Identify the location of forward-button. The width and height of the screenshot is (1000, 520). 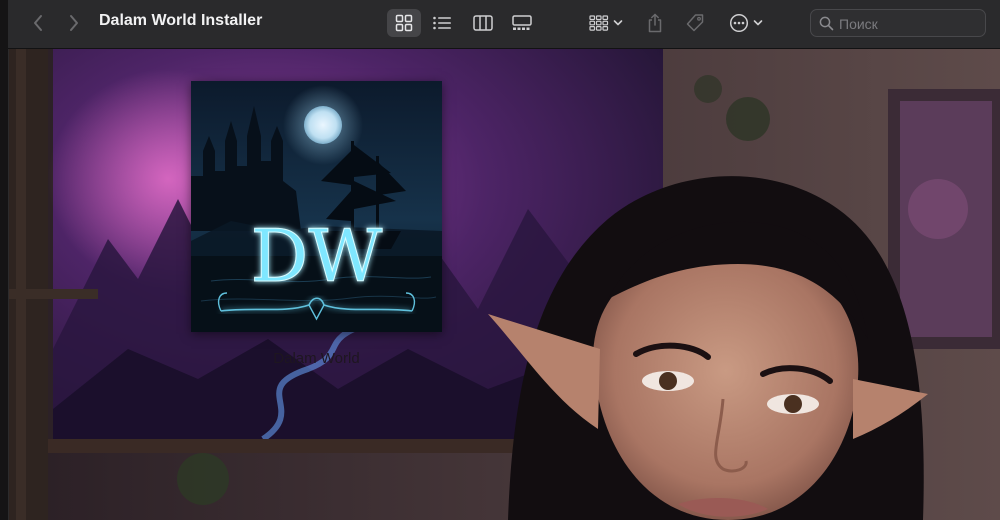
(74, 23).